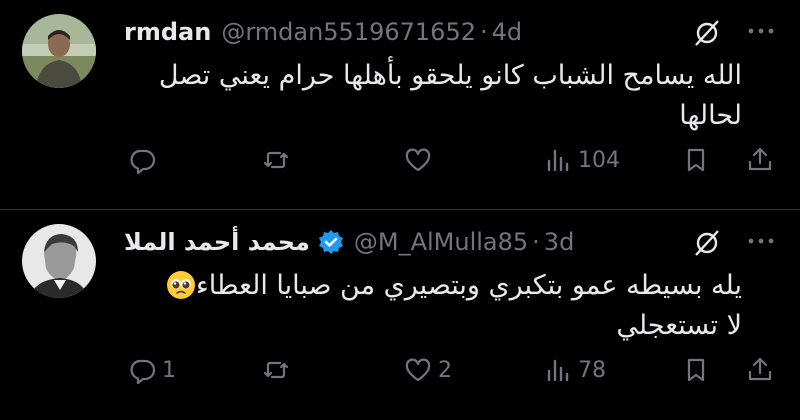 This screenshot has width=800, height=420. What do you see at coordinates (331, 242) in the screenshot?
I see `verified-badge-icon` at bounding box center [331, 242].